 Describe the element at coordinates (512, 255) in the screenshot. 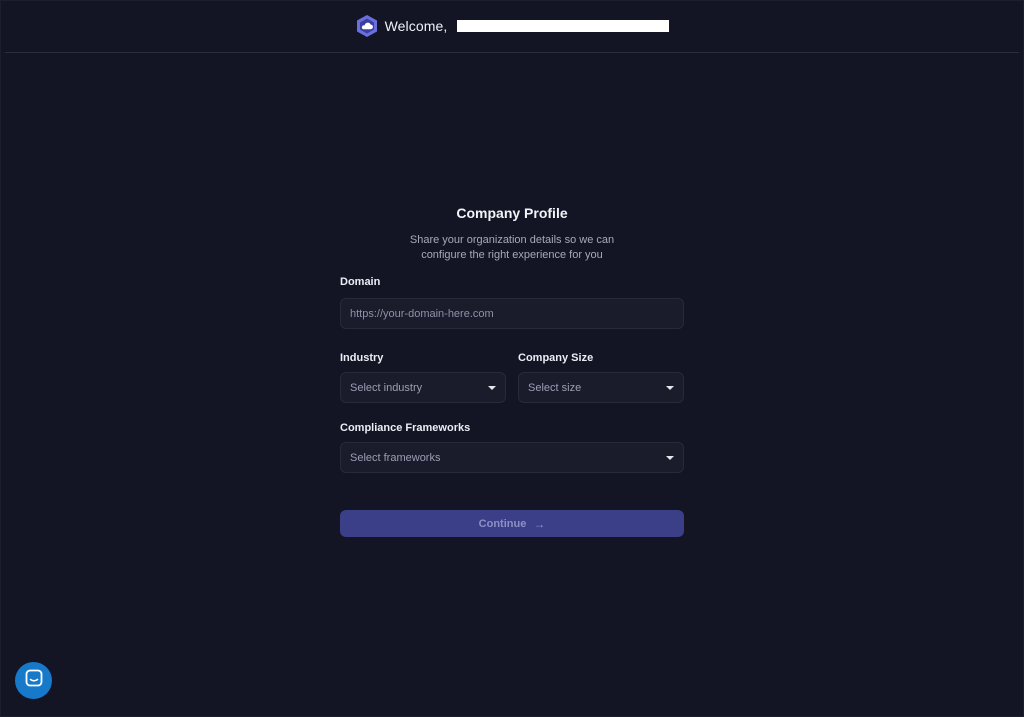

I see `subtitle-line-2: configure the right experience for you` at that location.